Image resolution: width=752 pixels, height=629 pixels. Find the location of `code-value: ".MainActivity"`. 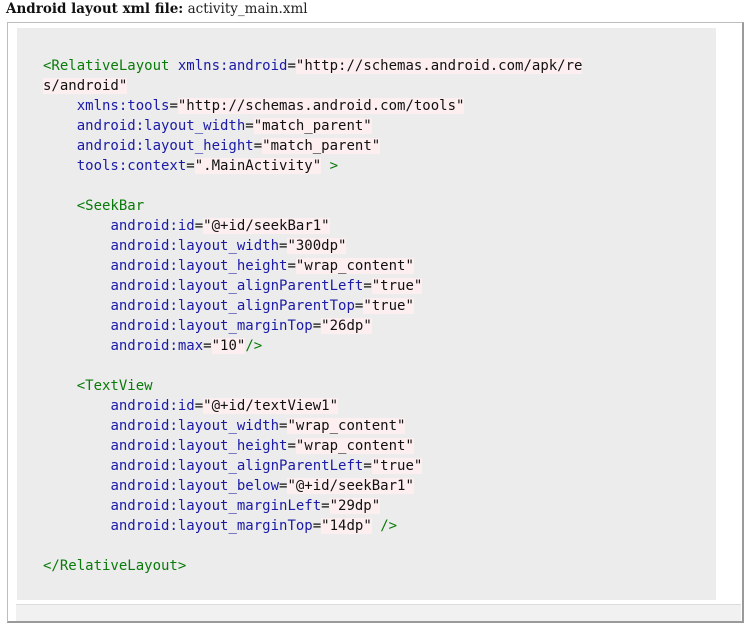

code-value: ".MainActivity" is located at coordinates (258, 166).